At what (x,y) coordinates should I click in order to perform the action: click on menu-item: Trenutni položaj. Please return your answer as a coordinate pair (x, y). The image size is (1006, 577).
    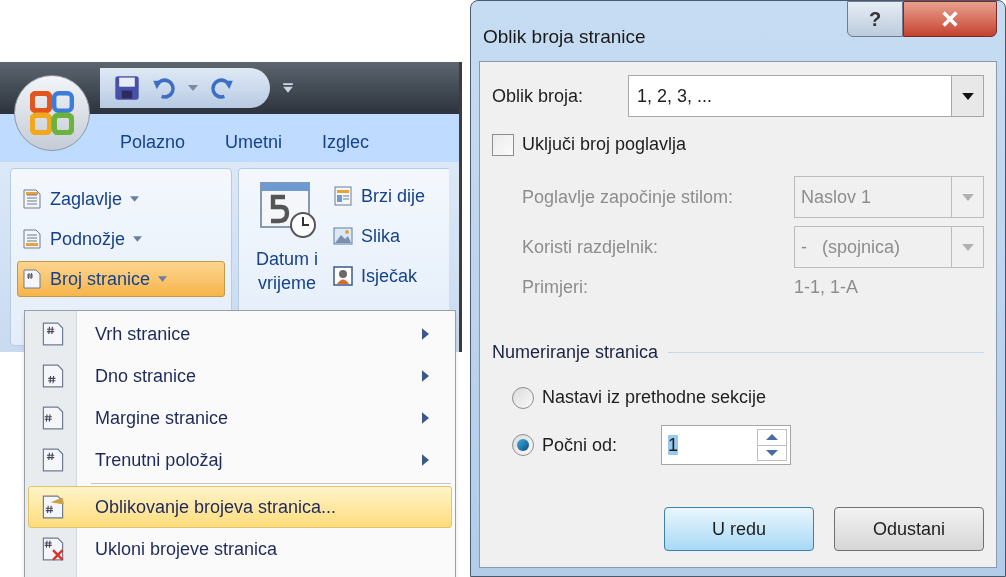
    Looking at the image, I should click on (240, 460).